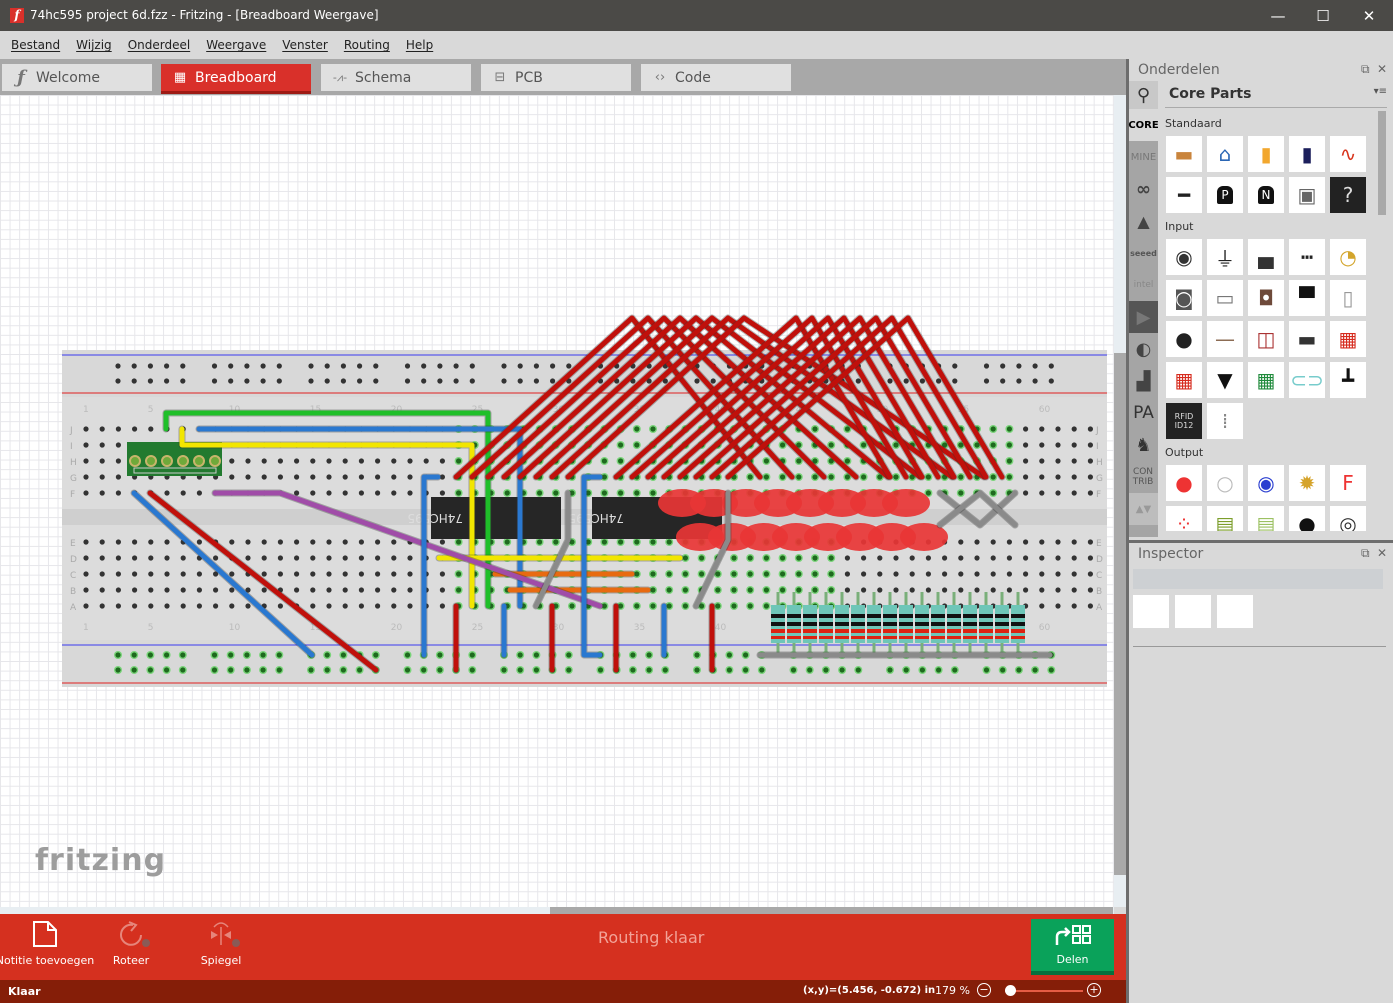 The image size is (1393, 1003). What do you see at coordinates (1143, 285) in the screenshot?
I see `intel-icon: intel` at bounding box center [1143, 285].